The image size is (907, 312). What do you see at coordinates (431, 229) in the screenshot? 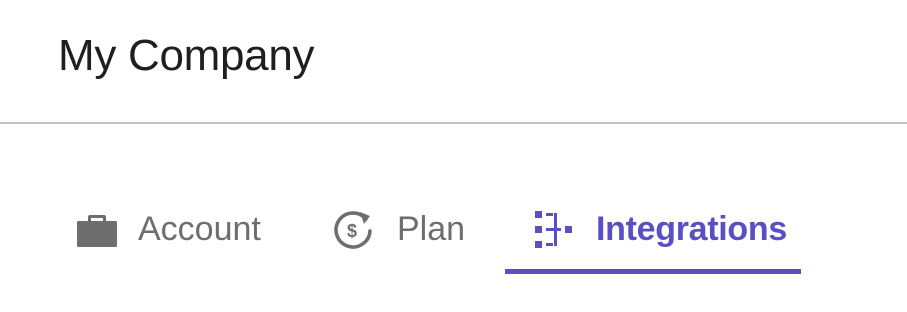
I see `tab-plan-label: Plan` at bounding box center [431, 229].